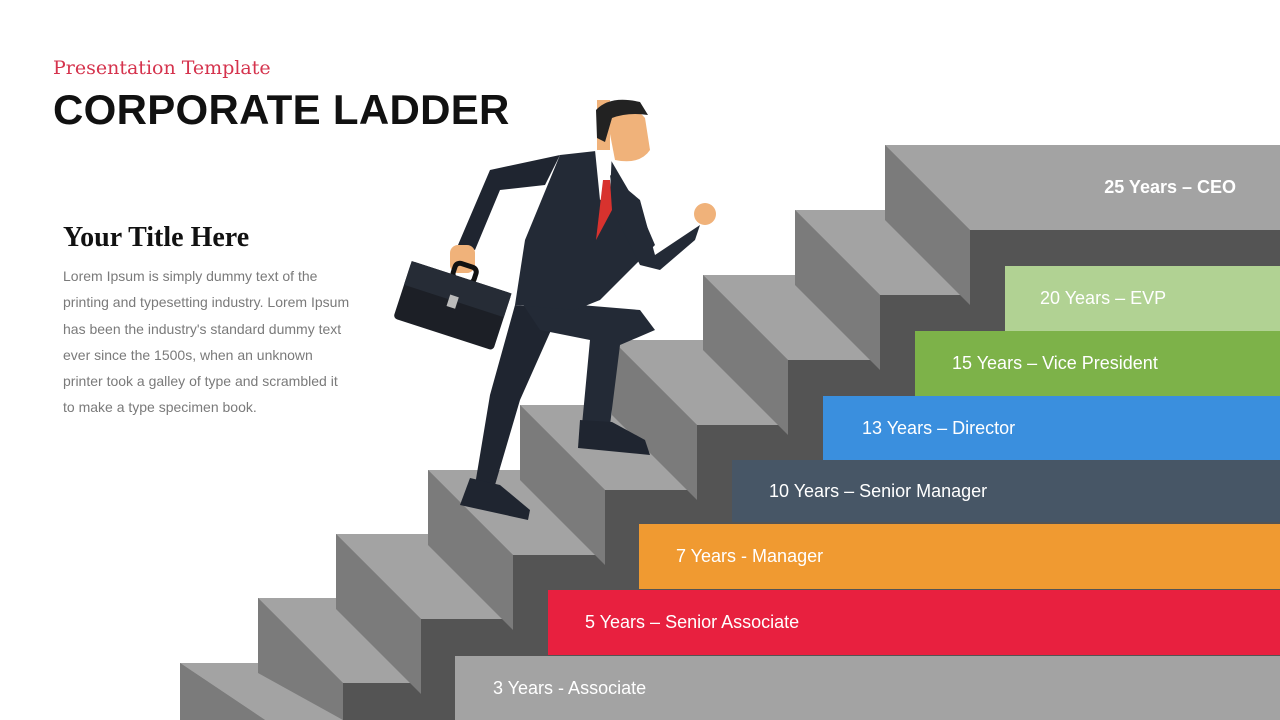 This screenshot has height=720, width=1280. What do you see at coordinates (1055, 363) in the screenshot?
I see `level-label: 15 Years – Vice President` at bounding box center [1055, 363].